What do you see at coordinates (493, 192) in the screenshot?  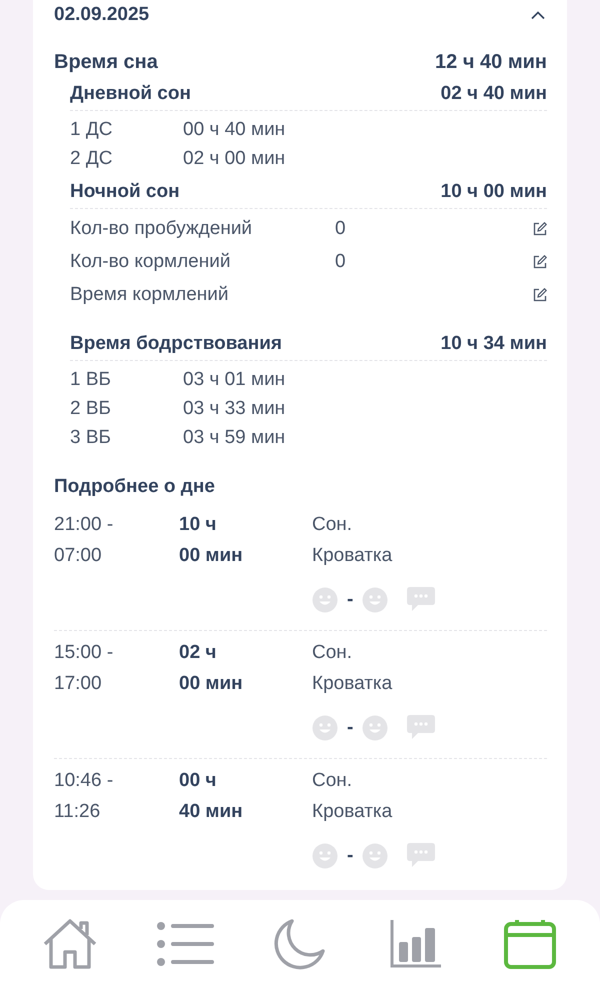 I see `section-total: 10 ч 00 мин` at bounding box center [493, 192].